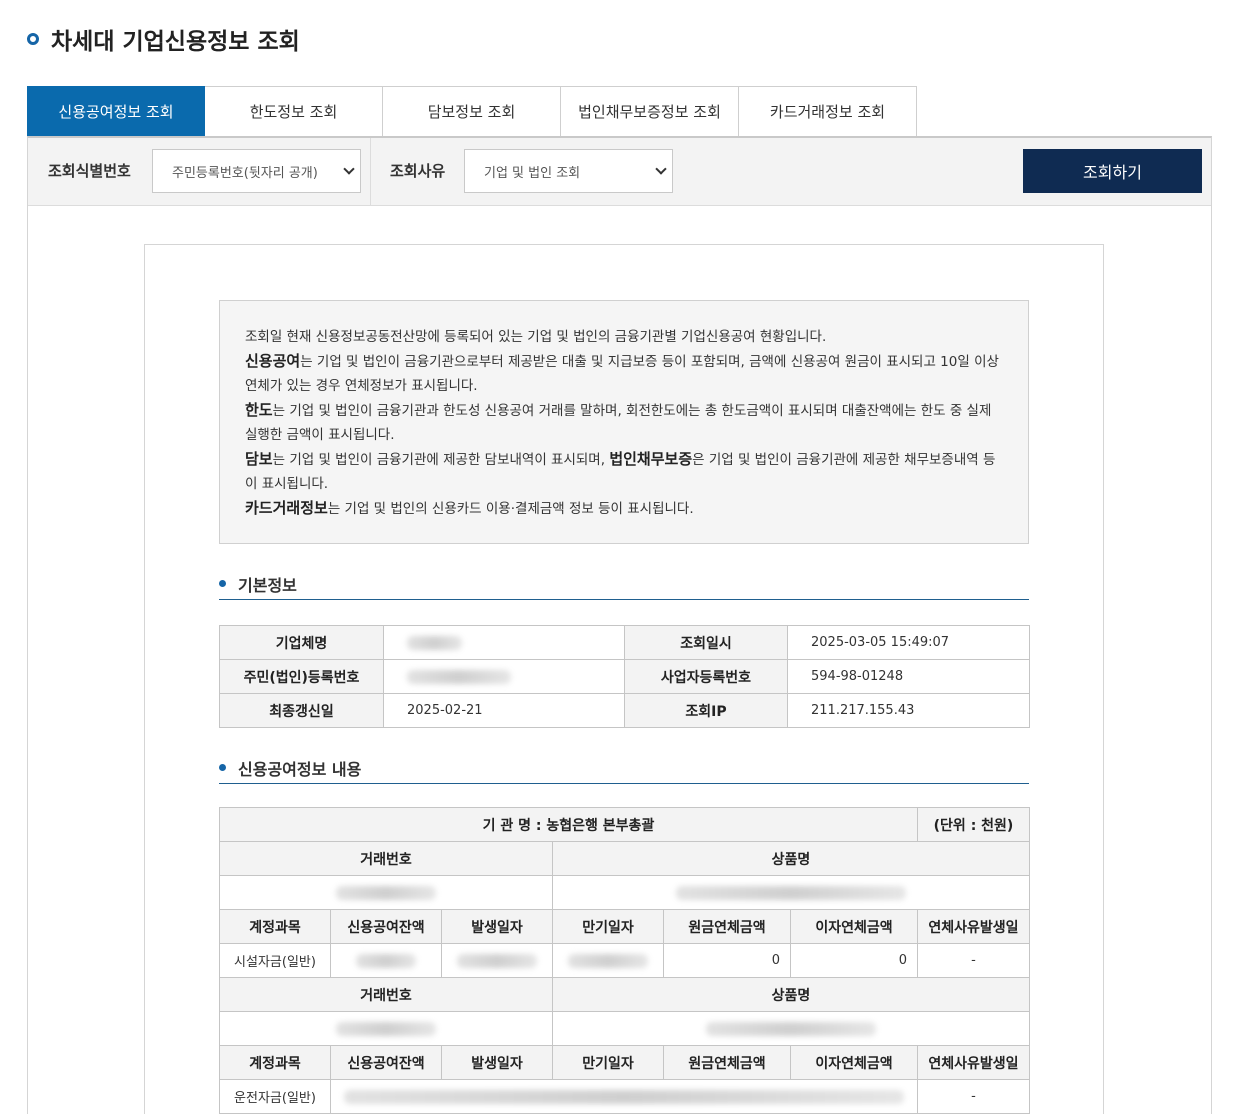  I want to click on column-header: 신용공여잔액, so click(386, 926).